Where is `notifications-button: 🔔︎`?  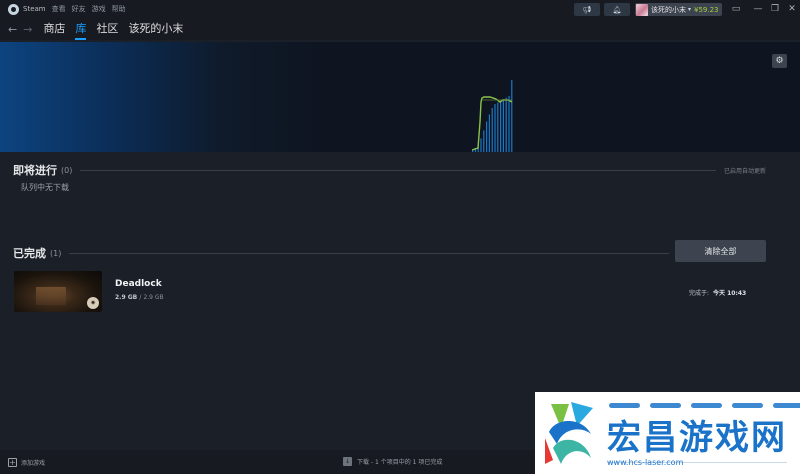 notifications-button: 🔔︎ is located at coordinates (617, 9).